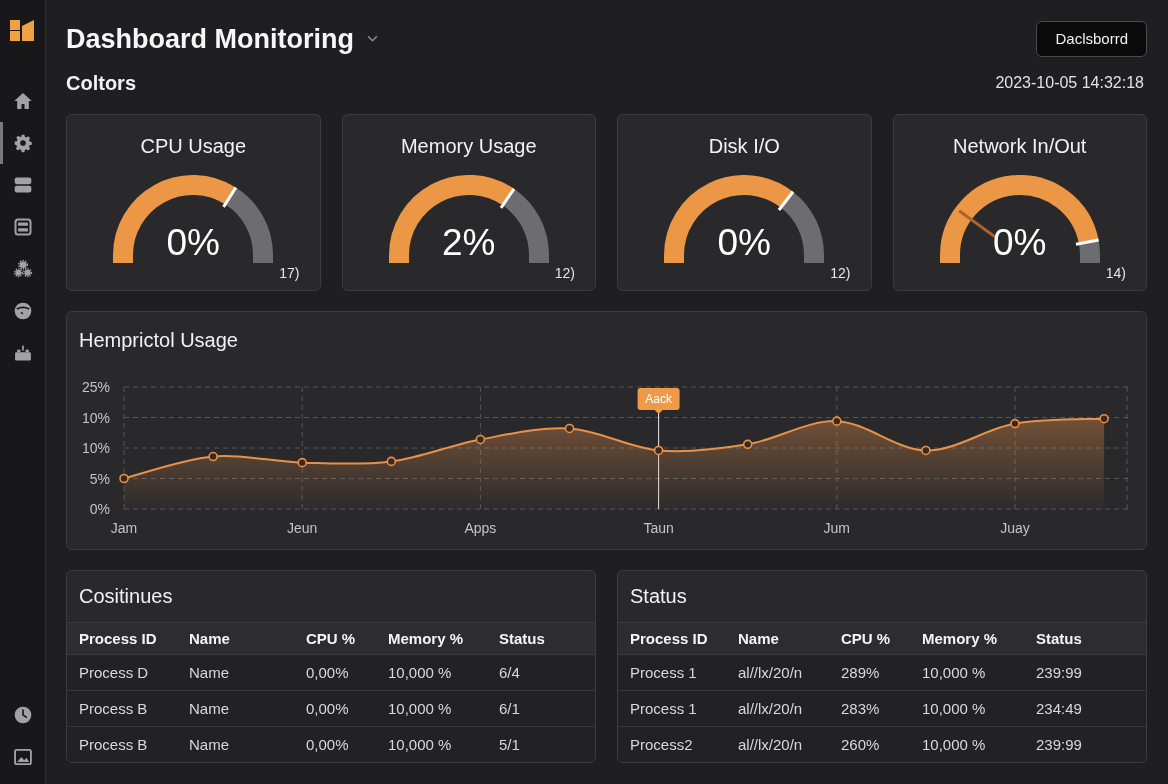 This screenshot has width=1168, height=784. I want to click on axis-label: Jeun, so click(302, 528).